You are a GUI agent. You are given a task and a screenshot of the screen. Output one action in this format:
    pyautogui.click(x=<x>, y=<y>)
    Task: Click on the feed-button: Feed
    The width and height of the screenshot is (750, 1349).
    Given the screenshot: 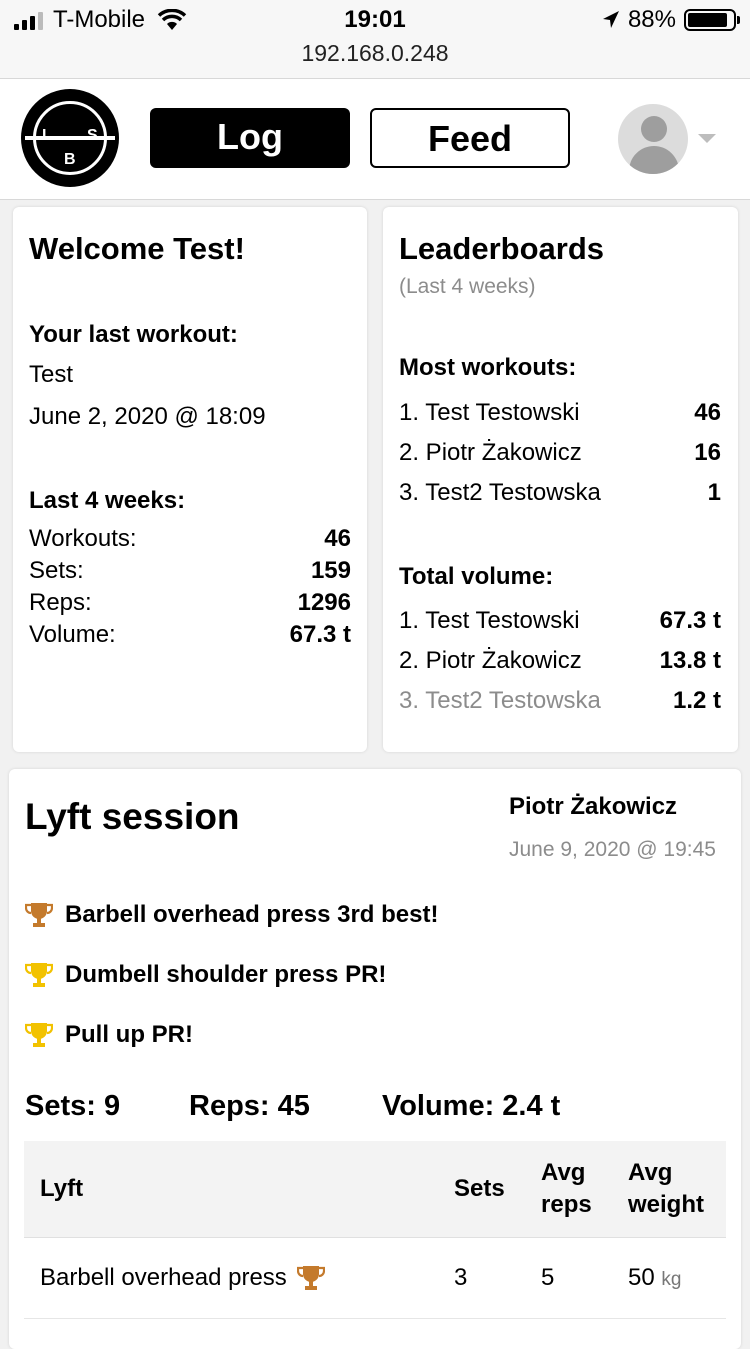 What is the action you would take?
    pyautogui.click(x=470, y=138)
    